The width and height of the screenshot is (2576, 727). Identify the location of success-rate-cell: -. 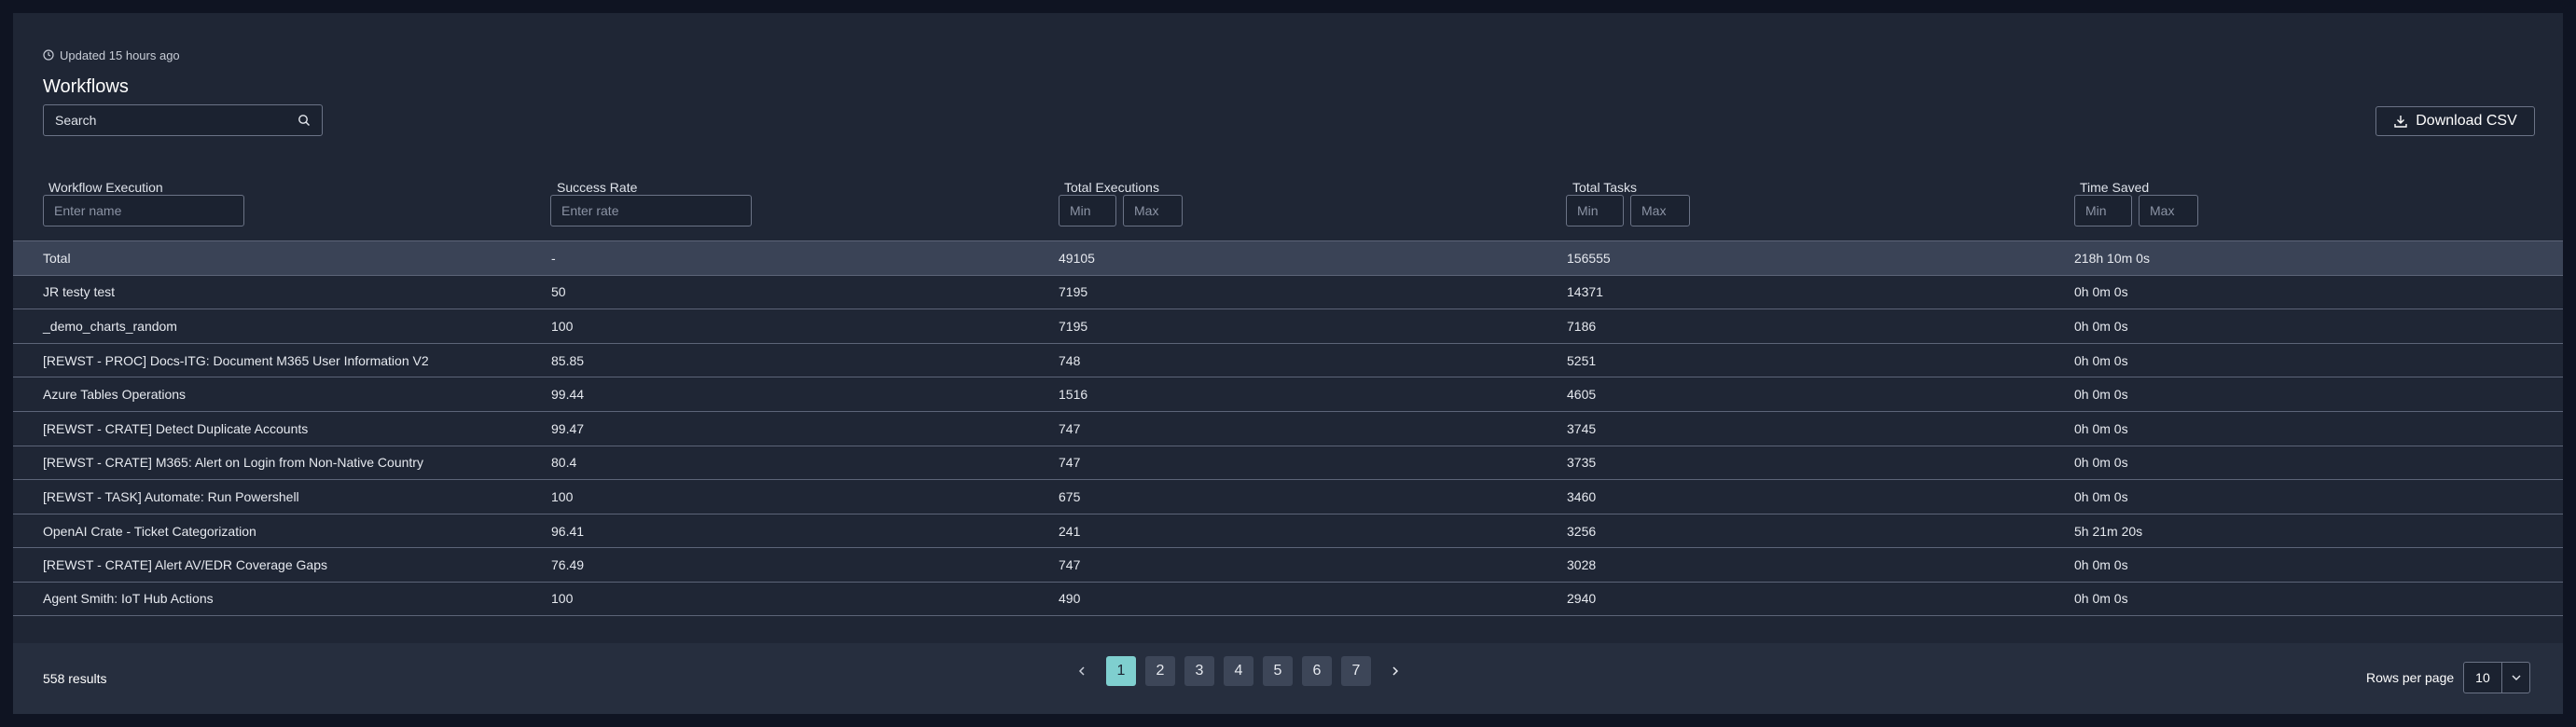
(553, 258).